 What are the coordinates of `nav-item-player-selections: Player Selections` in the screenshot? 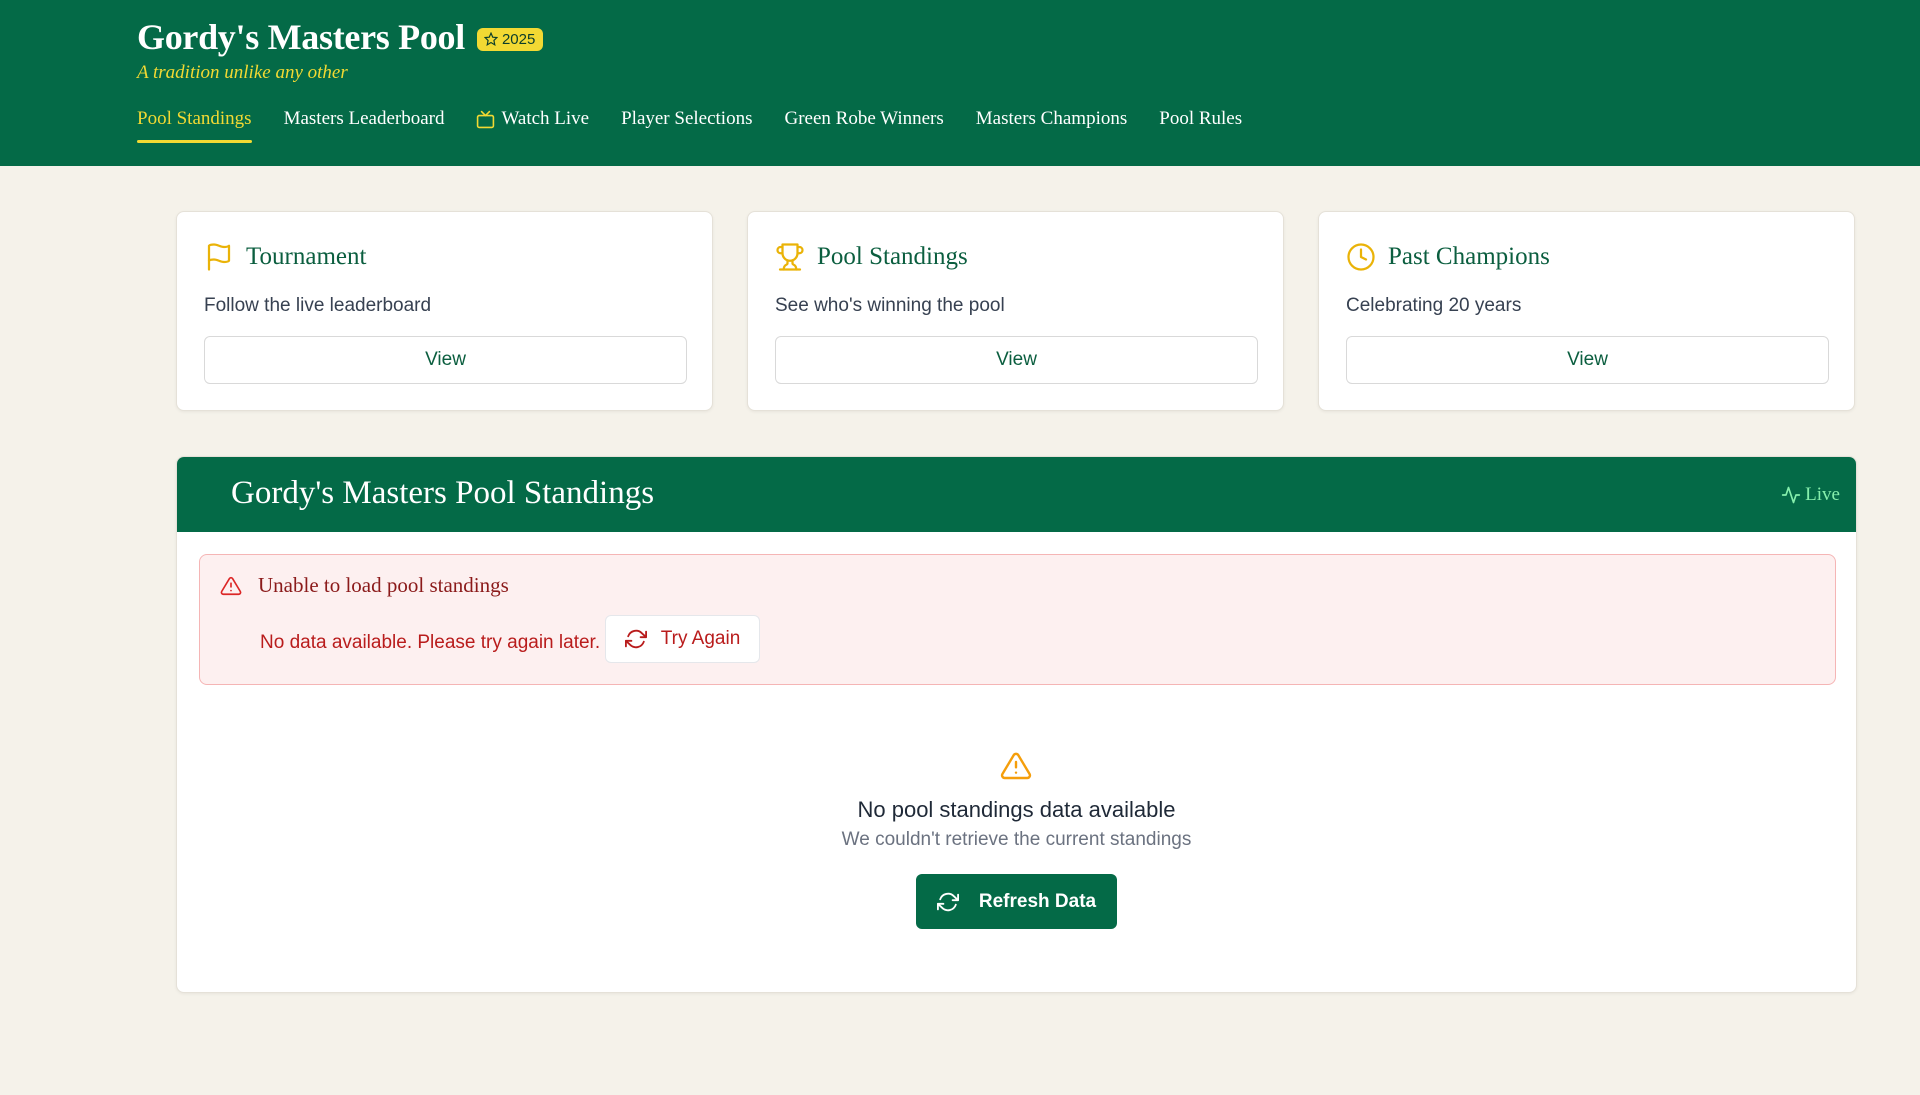 It's located at (686, 126).